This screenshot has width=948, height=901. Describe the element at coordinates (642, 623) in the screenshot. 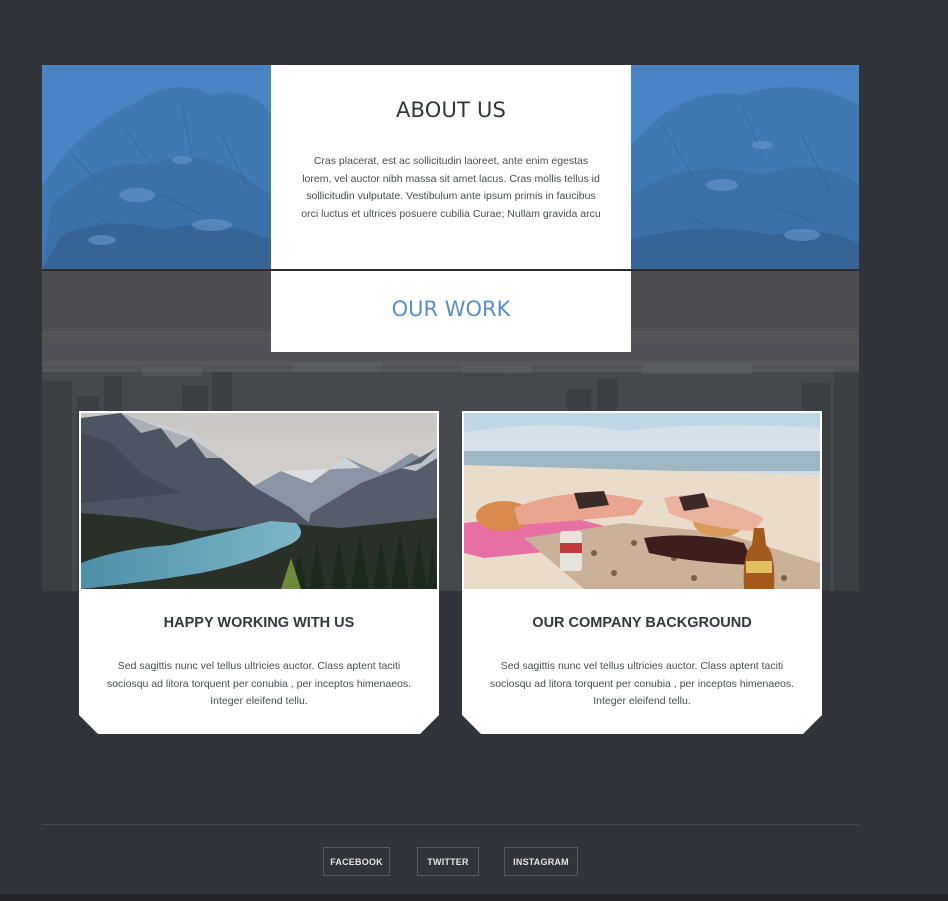

I see `project-title: OUR COMPANY BACKGROUND` at that location.